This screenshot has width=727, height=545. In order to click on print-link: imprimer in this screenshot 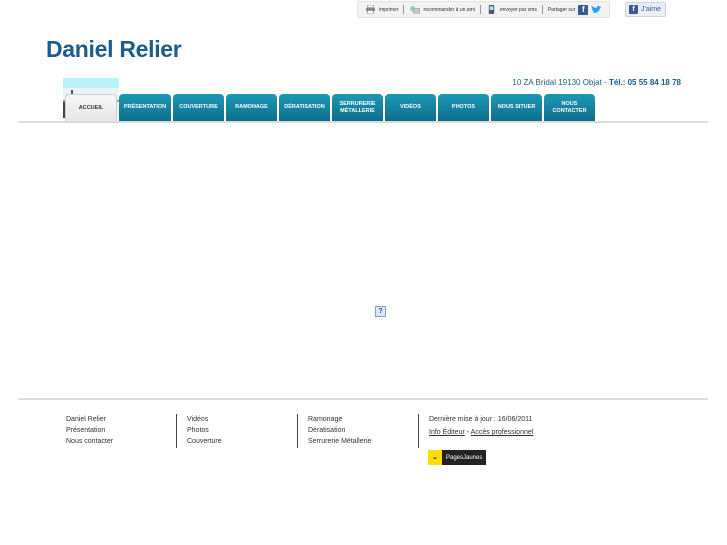, I will do `click(381, 9)`.